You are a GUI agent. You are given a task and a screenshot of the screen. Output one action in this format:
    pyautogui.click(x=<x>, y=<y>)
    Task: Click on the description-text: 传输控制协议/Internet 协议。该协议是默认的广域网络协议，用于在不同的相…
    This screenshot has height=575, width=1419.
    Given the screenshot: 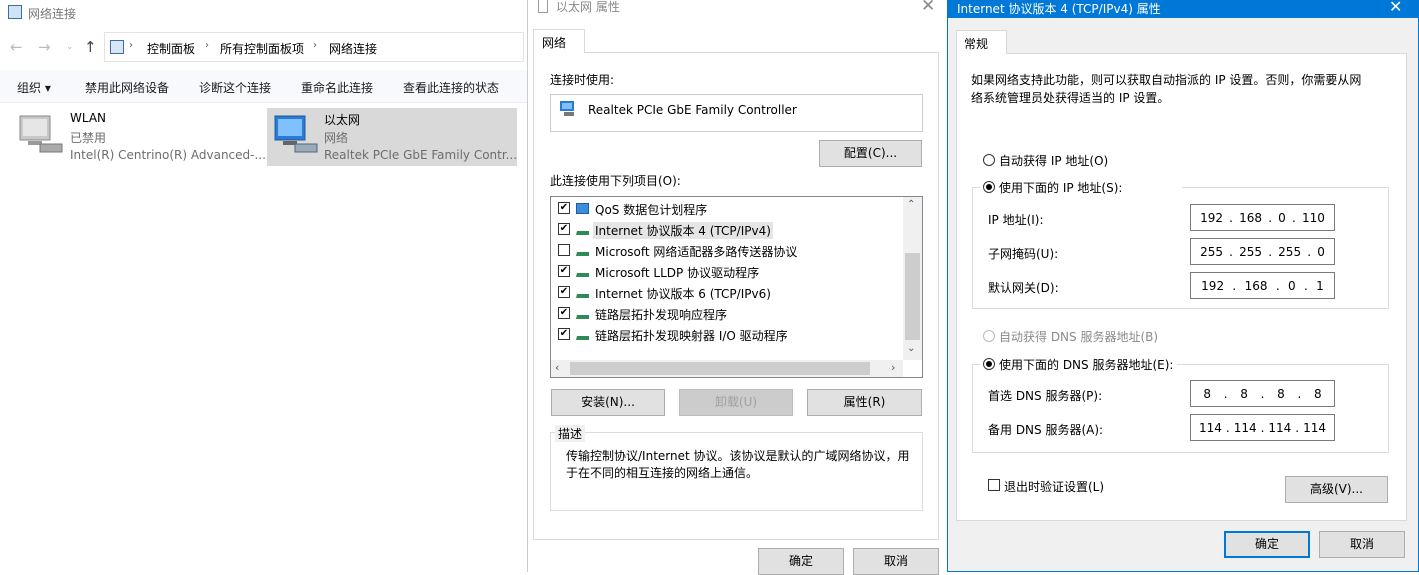 What is the action you would take?
    pyautogui.click(x=738, y=464)
    